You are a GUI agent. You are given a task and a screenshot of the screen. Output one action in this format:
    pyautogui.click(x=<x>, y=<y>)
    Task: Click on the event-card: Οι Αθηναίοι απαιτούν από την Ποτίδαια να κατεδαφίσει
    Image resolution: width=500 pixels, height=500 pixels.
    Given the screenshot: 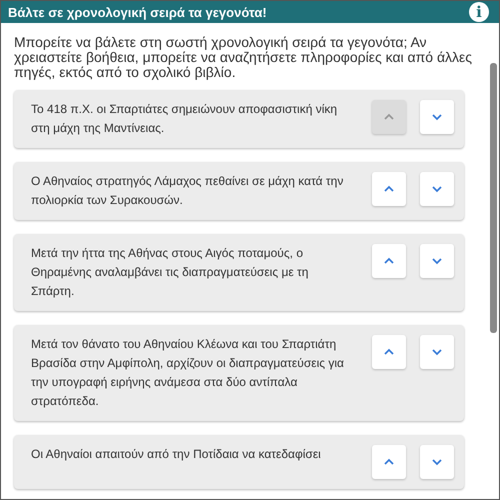 What is the action you would take?
    pyautogui.click(x=239, y=462)
    